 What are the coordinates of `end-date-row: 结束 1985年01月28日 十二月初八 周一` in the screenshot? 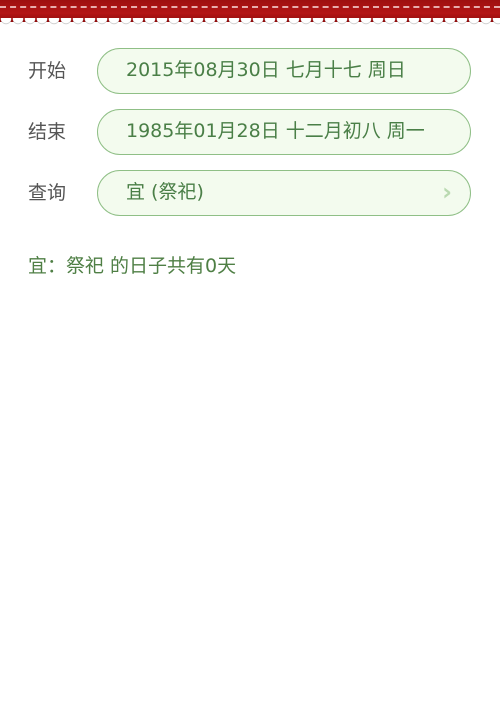 It's located at (250, 132).